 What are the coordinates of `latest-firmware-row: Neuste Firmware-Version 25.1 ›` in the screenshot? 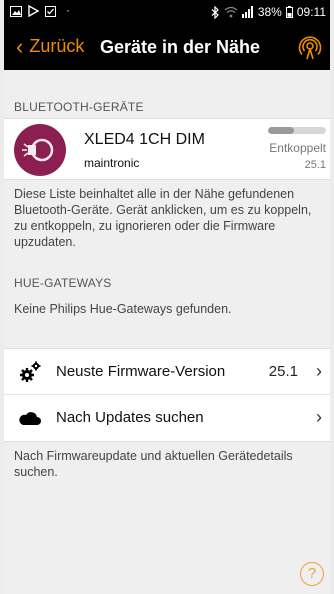 It's located at (167, 372).